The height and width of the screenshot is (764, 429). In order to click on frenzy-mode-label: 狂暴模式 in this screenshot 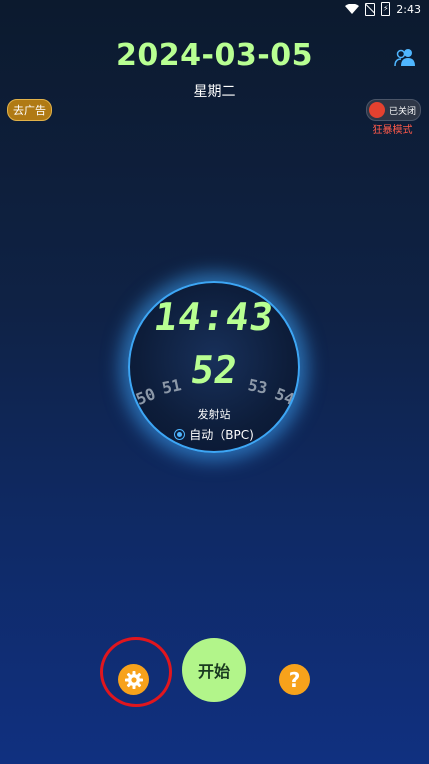, I will do `click(392, 130)`.